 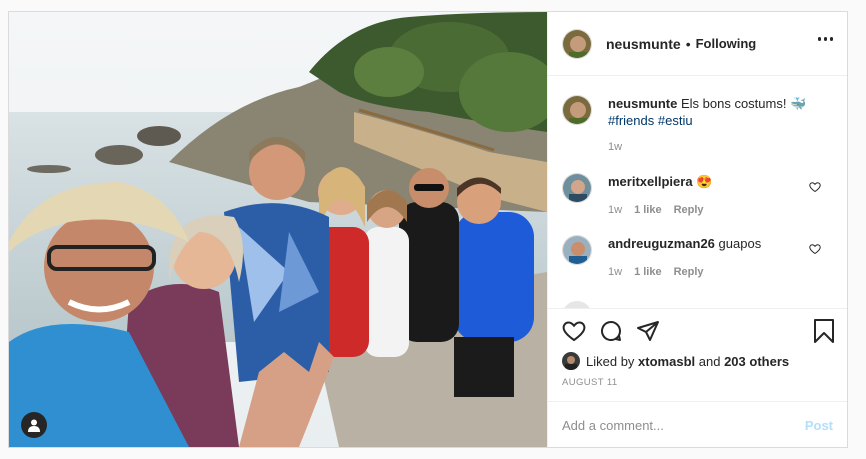 What do you see at coordinates (675, 120) in the screenshot?
I see `hashtag-estiu: #estiu` at bounding box center [675, 120].